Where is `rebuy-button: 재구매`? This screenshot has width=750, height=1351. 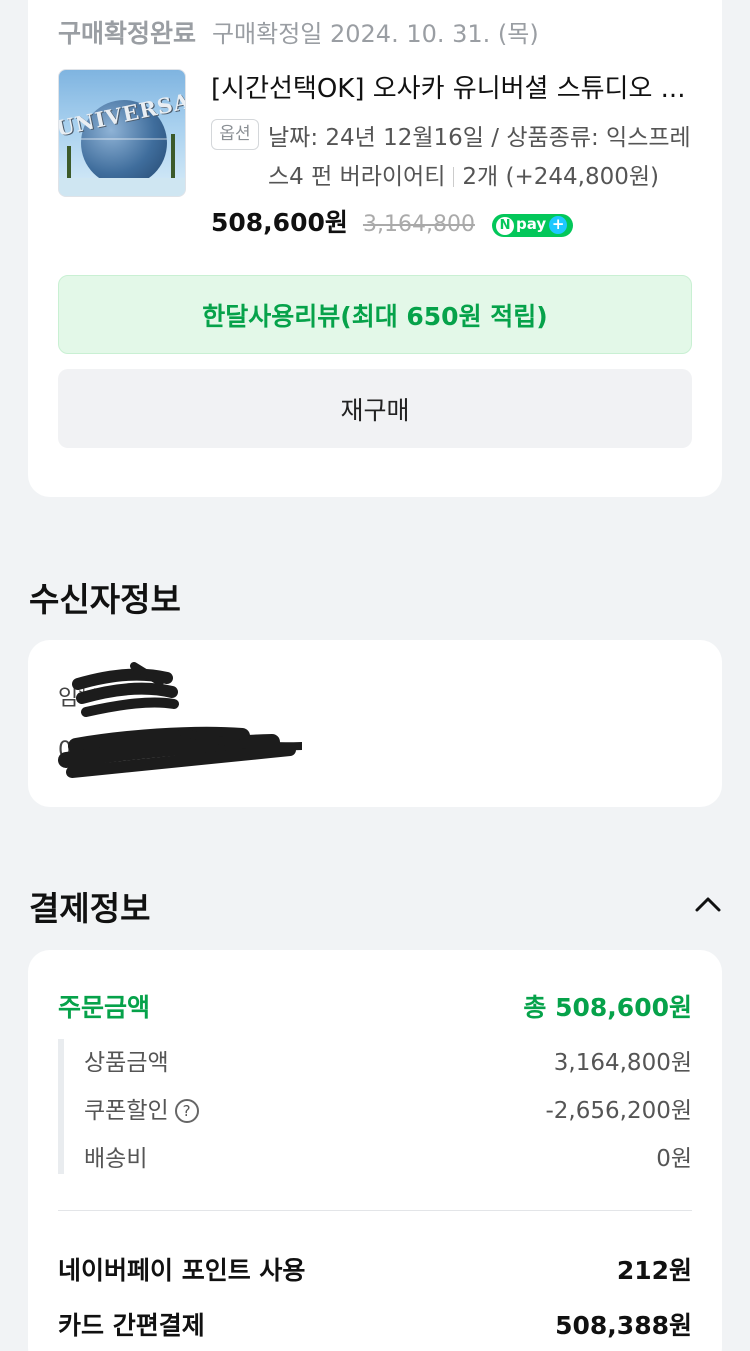 rebuy-button: 재구매 is located at coordinates (375, 408).